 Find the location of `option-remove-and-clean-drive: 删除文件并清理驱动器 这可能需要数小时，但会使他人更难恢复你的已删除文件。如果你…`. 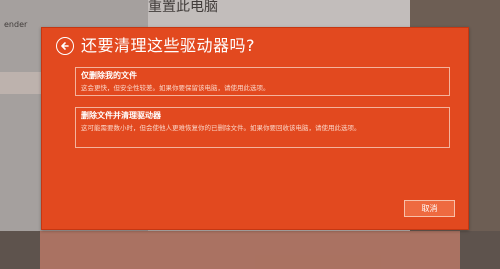

option-remove-and-clean-drive: 删除文件并清理驱动器 这可能需要数小时，但会使他人更难恢复你的已删除文件。如果你… is located at coordinates (262, 127).